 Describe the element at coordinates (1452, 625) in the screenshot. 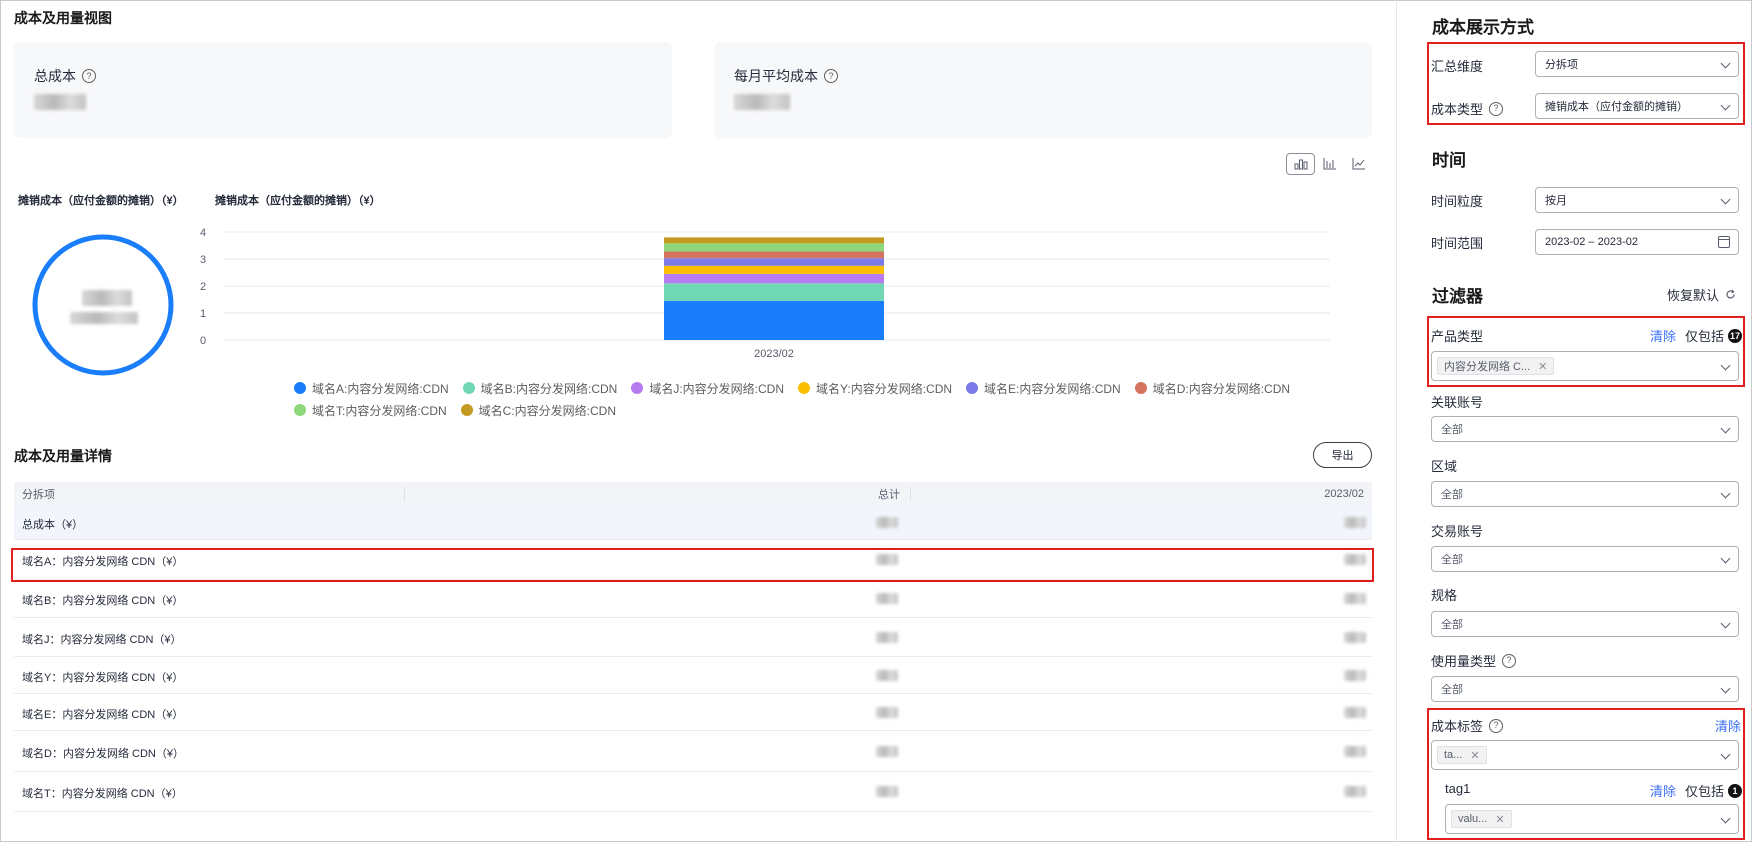

I see `spec-value: 全部` at that location.